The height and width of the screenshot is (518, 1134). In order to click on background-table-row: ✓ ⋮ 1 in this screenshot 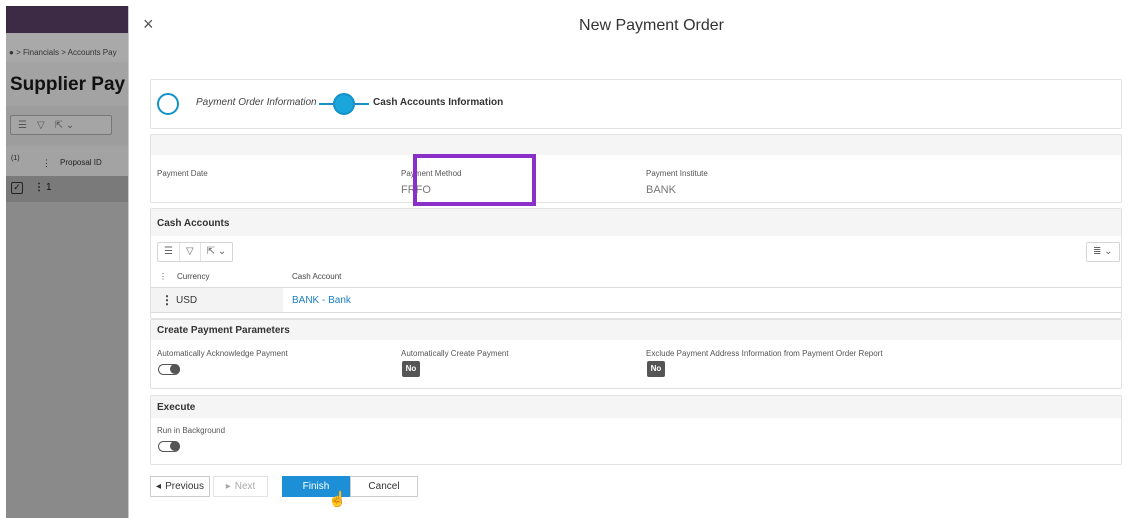, I will do `click(67, 189)`.